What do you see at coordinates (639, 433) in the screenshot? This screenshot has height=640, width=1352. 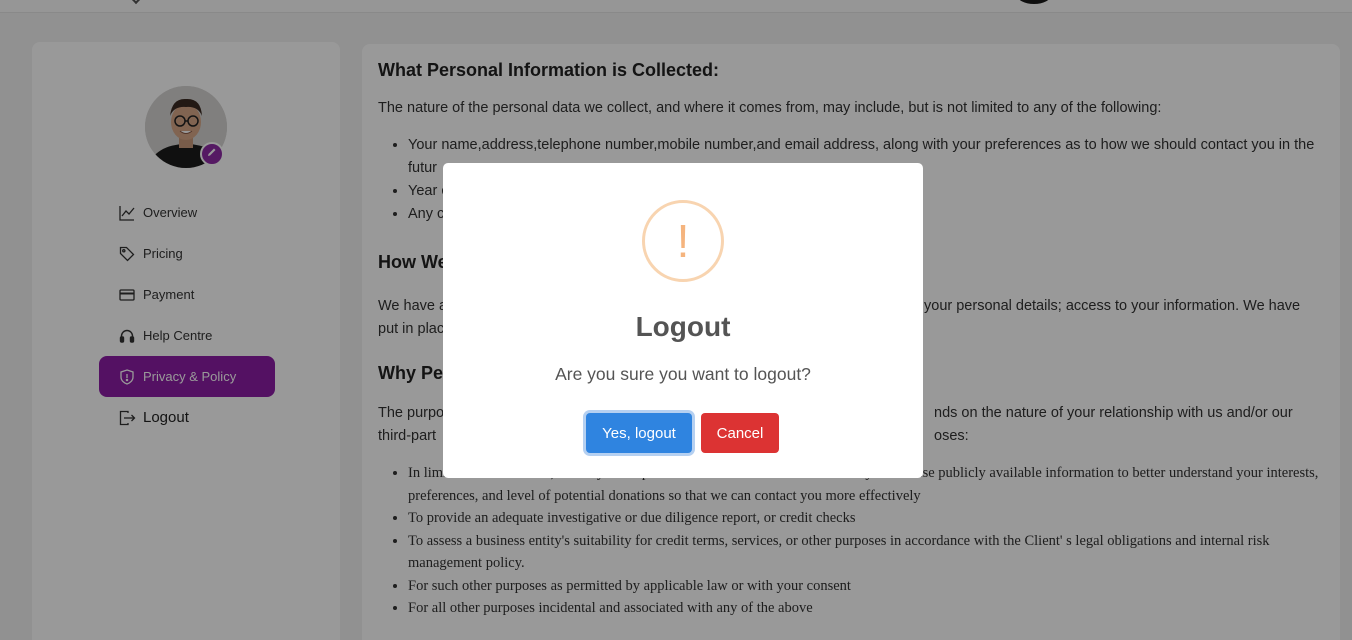 I see `confirm-logout-button: Yes, logout` at bounding box center [639, 433].